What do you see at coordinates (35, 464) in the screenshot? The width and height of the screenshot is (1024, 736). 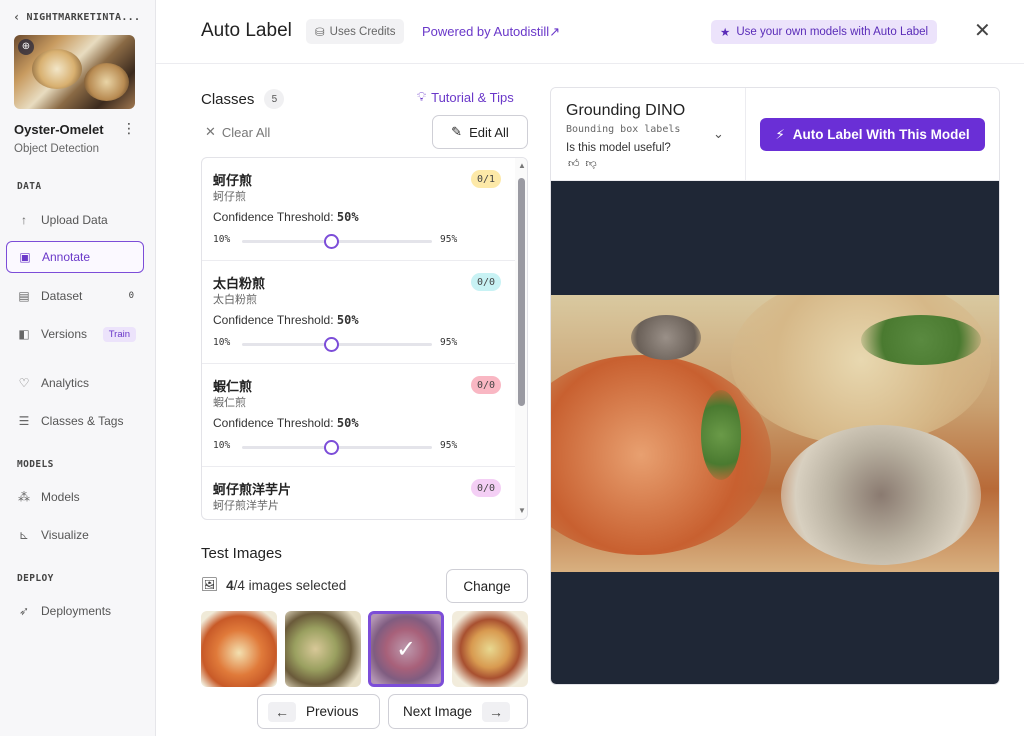 I see `section-models: MODELS` at bounding box center [35, 464].